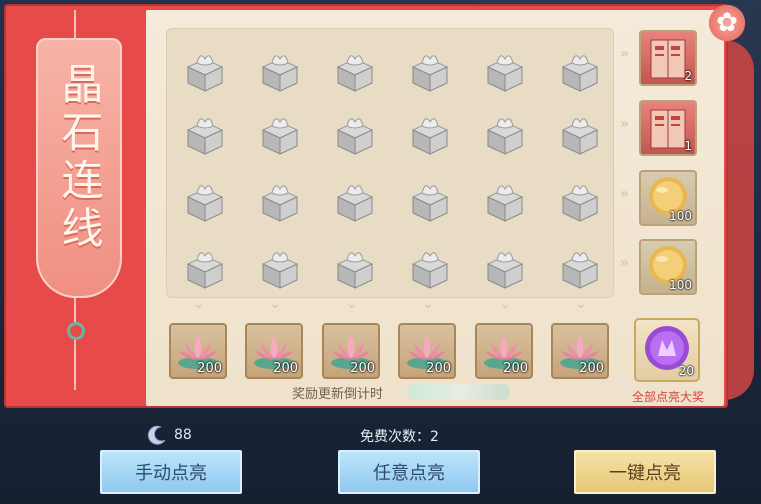 The width and height of the screenshot is (761, 504). What do you see at coordinates (75, 365) in the screenshot?
I see `banner-tassel` at bounding box center [75, 365].